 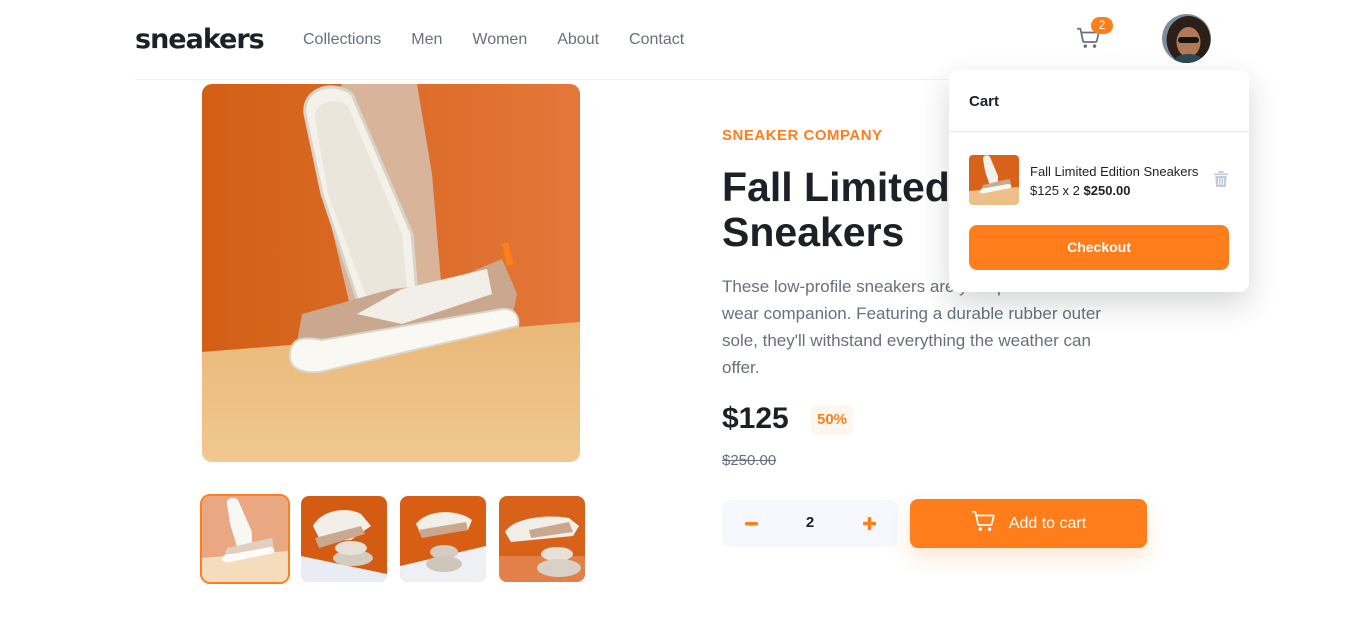 What do you see at coordinates (755, 418) in the screenshot?
I see `current-price: $125` at bounding box center [755, 418].